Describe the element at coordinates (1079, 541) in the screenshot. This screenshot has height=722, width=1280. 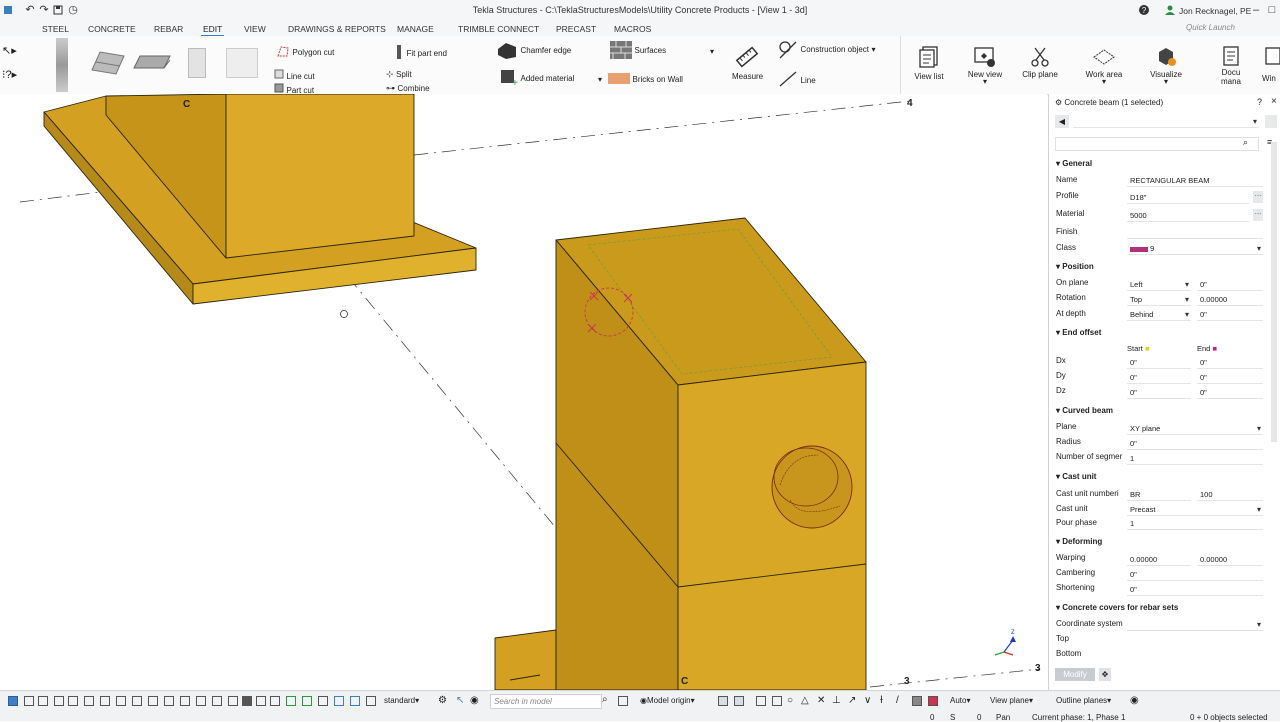
I see `section-deforming: ▾ Deforming` at that location.